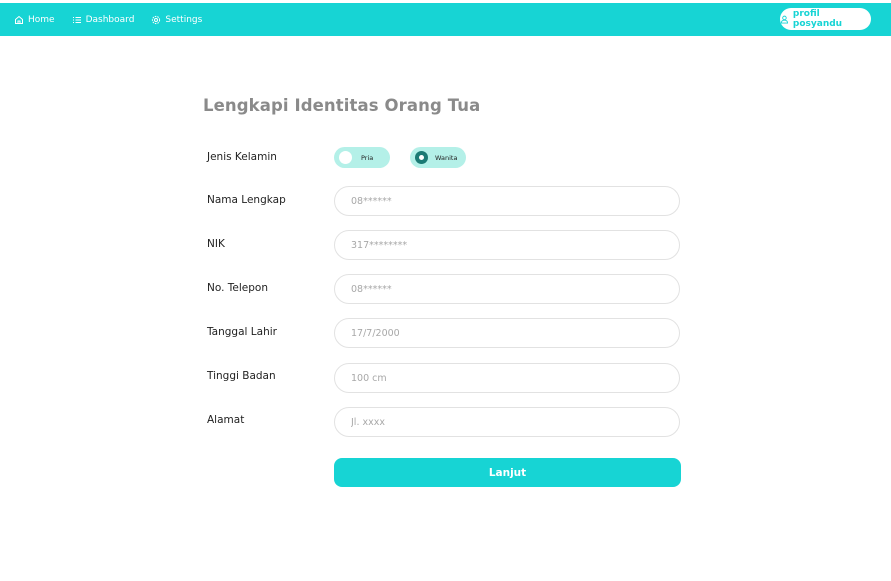 The height and width of the screenshot is (581, 891). I want to click on phone-input, so click(515, 289).